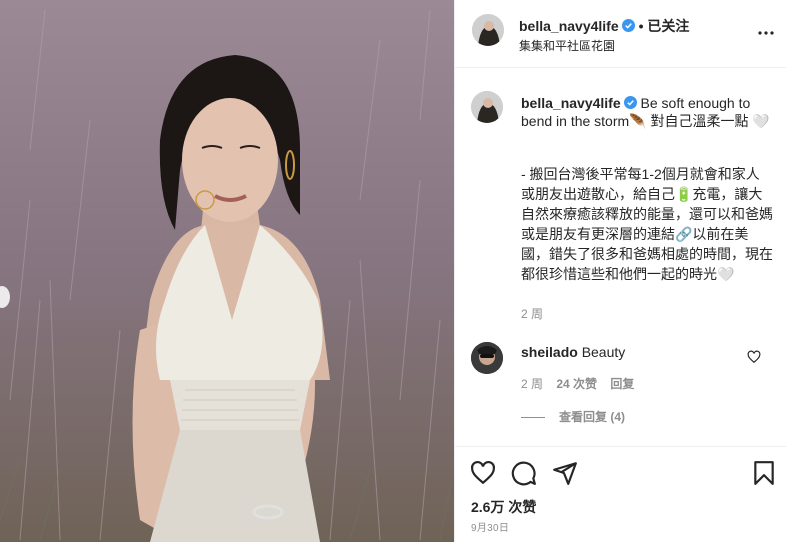  What do you see at coordinates (766, 33) in the screenshot?
I see `more-horizontal-icon` at bounding box center [766, 33].